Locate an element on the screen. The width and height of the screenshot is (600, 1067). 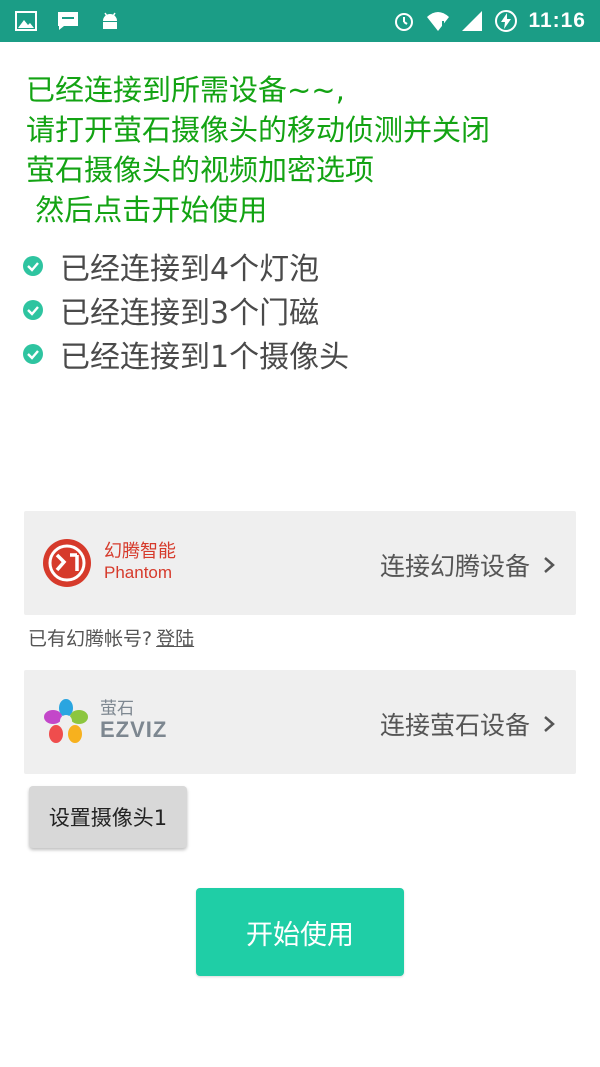
ezviz-logo: 萤石 EZVIZ is located at coordinates (104, 721).